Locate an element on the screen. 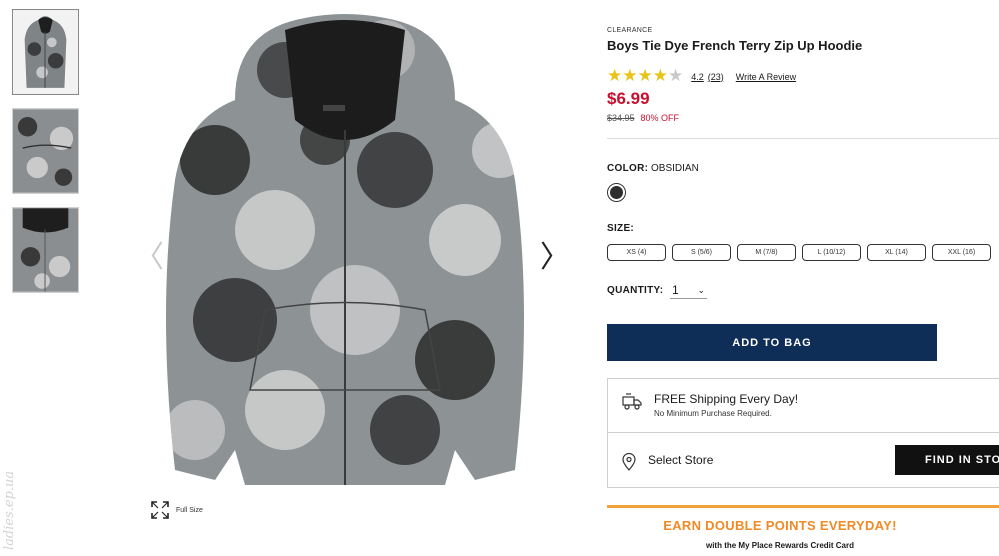 The width and height of the screenshot is (999, 556). thumbnail-front is located at coordinates (45, 52).